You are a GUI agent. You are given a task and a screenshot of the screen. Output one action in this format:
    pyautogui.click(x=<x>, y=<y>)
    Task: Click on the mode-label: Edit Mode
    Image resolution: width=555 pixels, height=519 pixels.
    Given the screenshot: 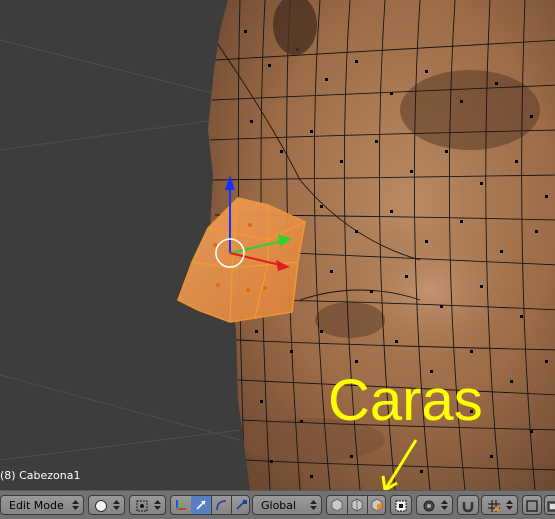 What is the action you would take?
    pyautogui.click(x=36, y=505)
    